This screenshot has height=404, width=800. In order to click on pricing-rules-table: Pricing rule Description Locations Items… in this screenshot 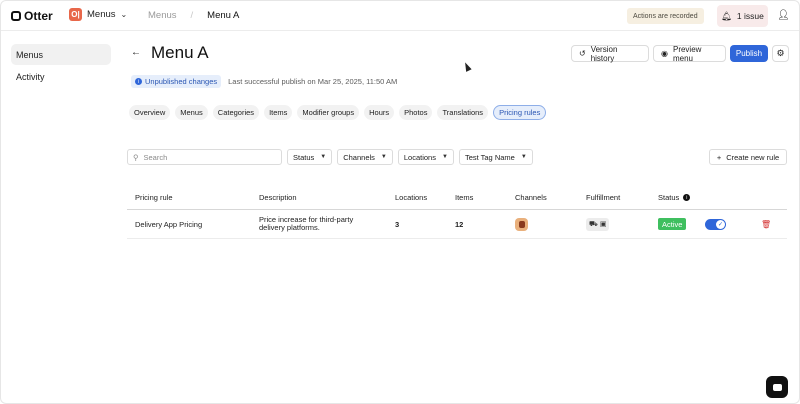, I will do `click(457, 212)`.